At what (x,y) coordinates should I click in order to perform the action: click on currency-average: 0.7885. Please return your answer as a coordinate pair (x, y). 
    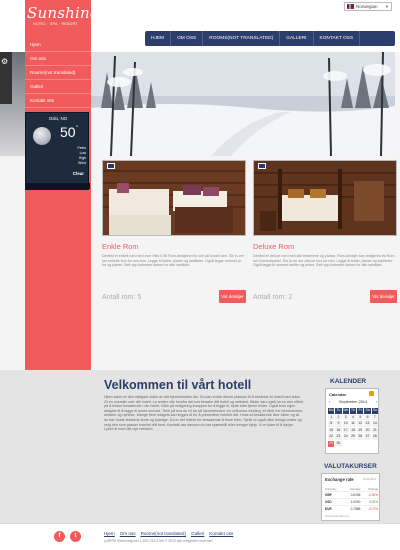
    Looking at the image, I should click on (352, 508).